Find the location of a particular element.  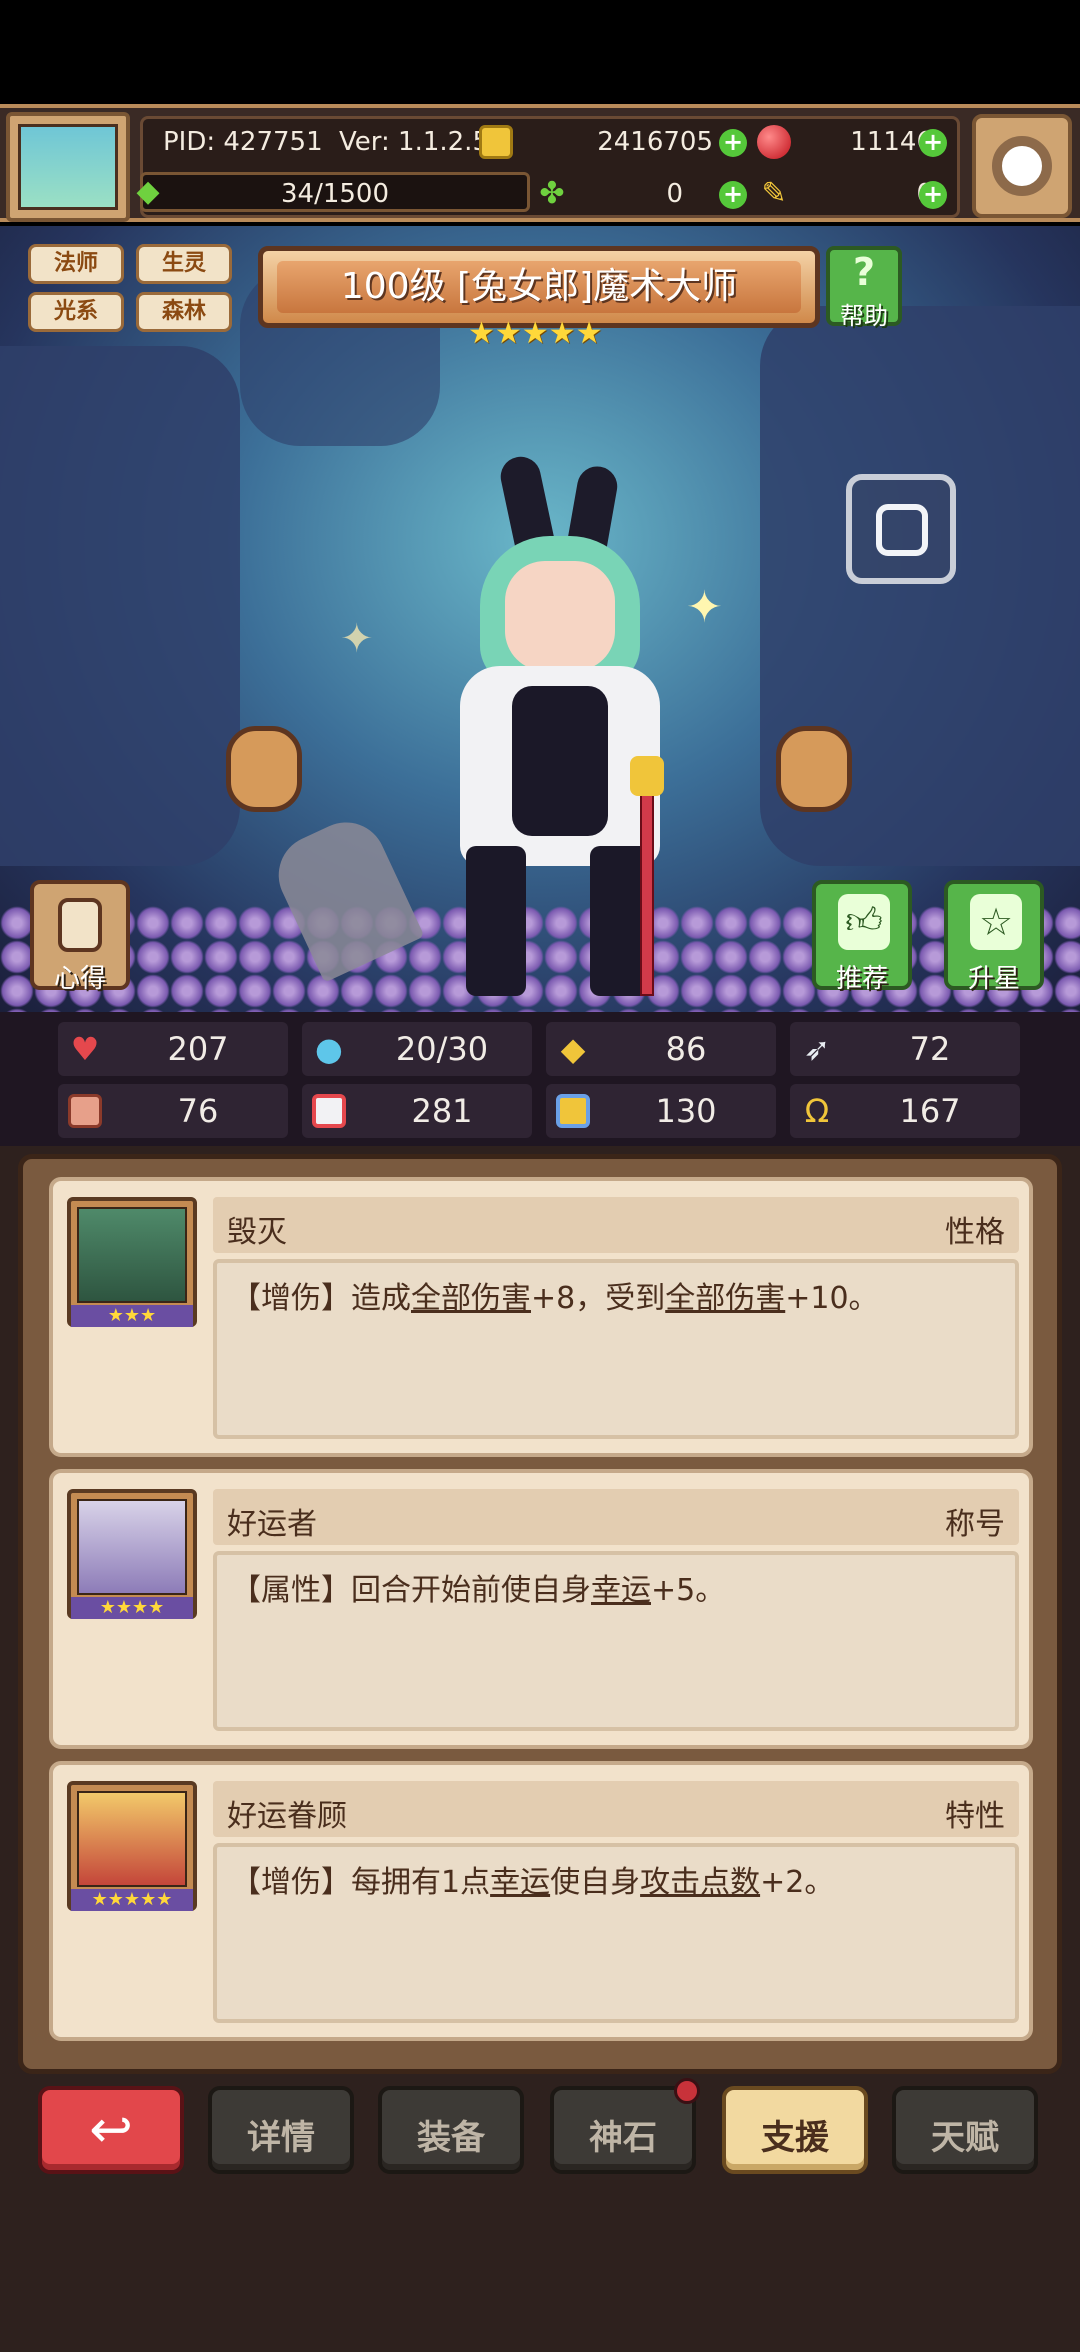

star-icon: ☆ is located at coordinates (996, 922).